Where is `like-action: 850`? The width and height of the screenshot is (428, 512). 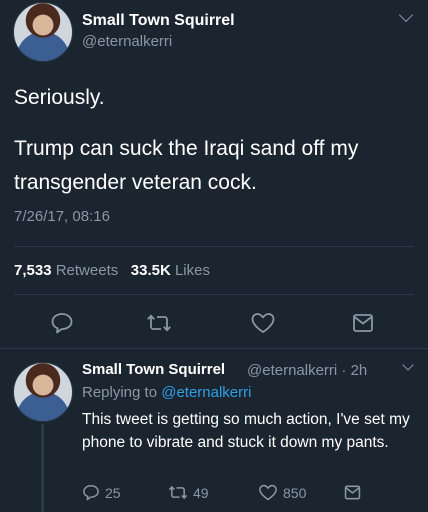
like-action: 850 is located at coordinates (282, 492).